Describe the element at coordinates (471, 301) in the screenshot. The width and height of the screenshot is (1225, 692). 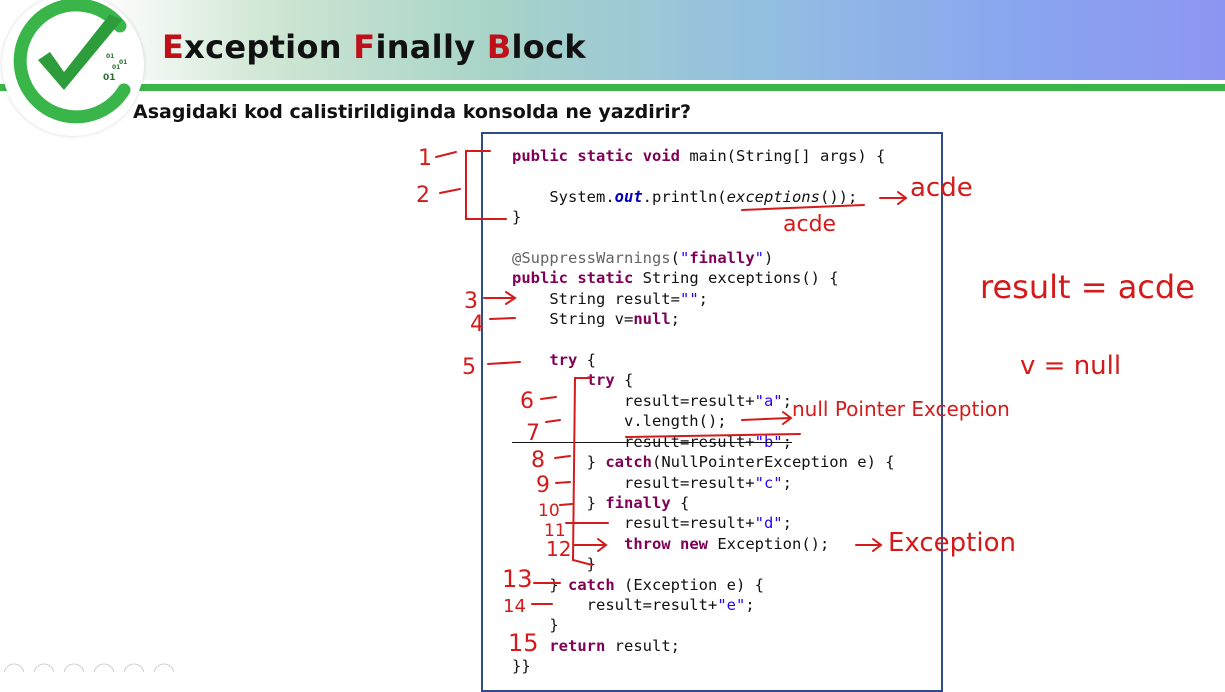
I see `marker-label: 3` at that location.